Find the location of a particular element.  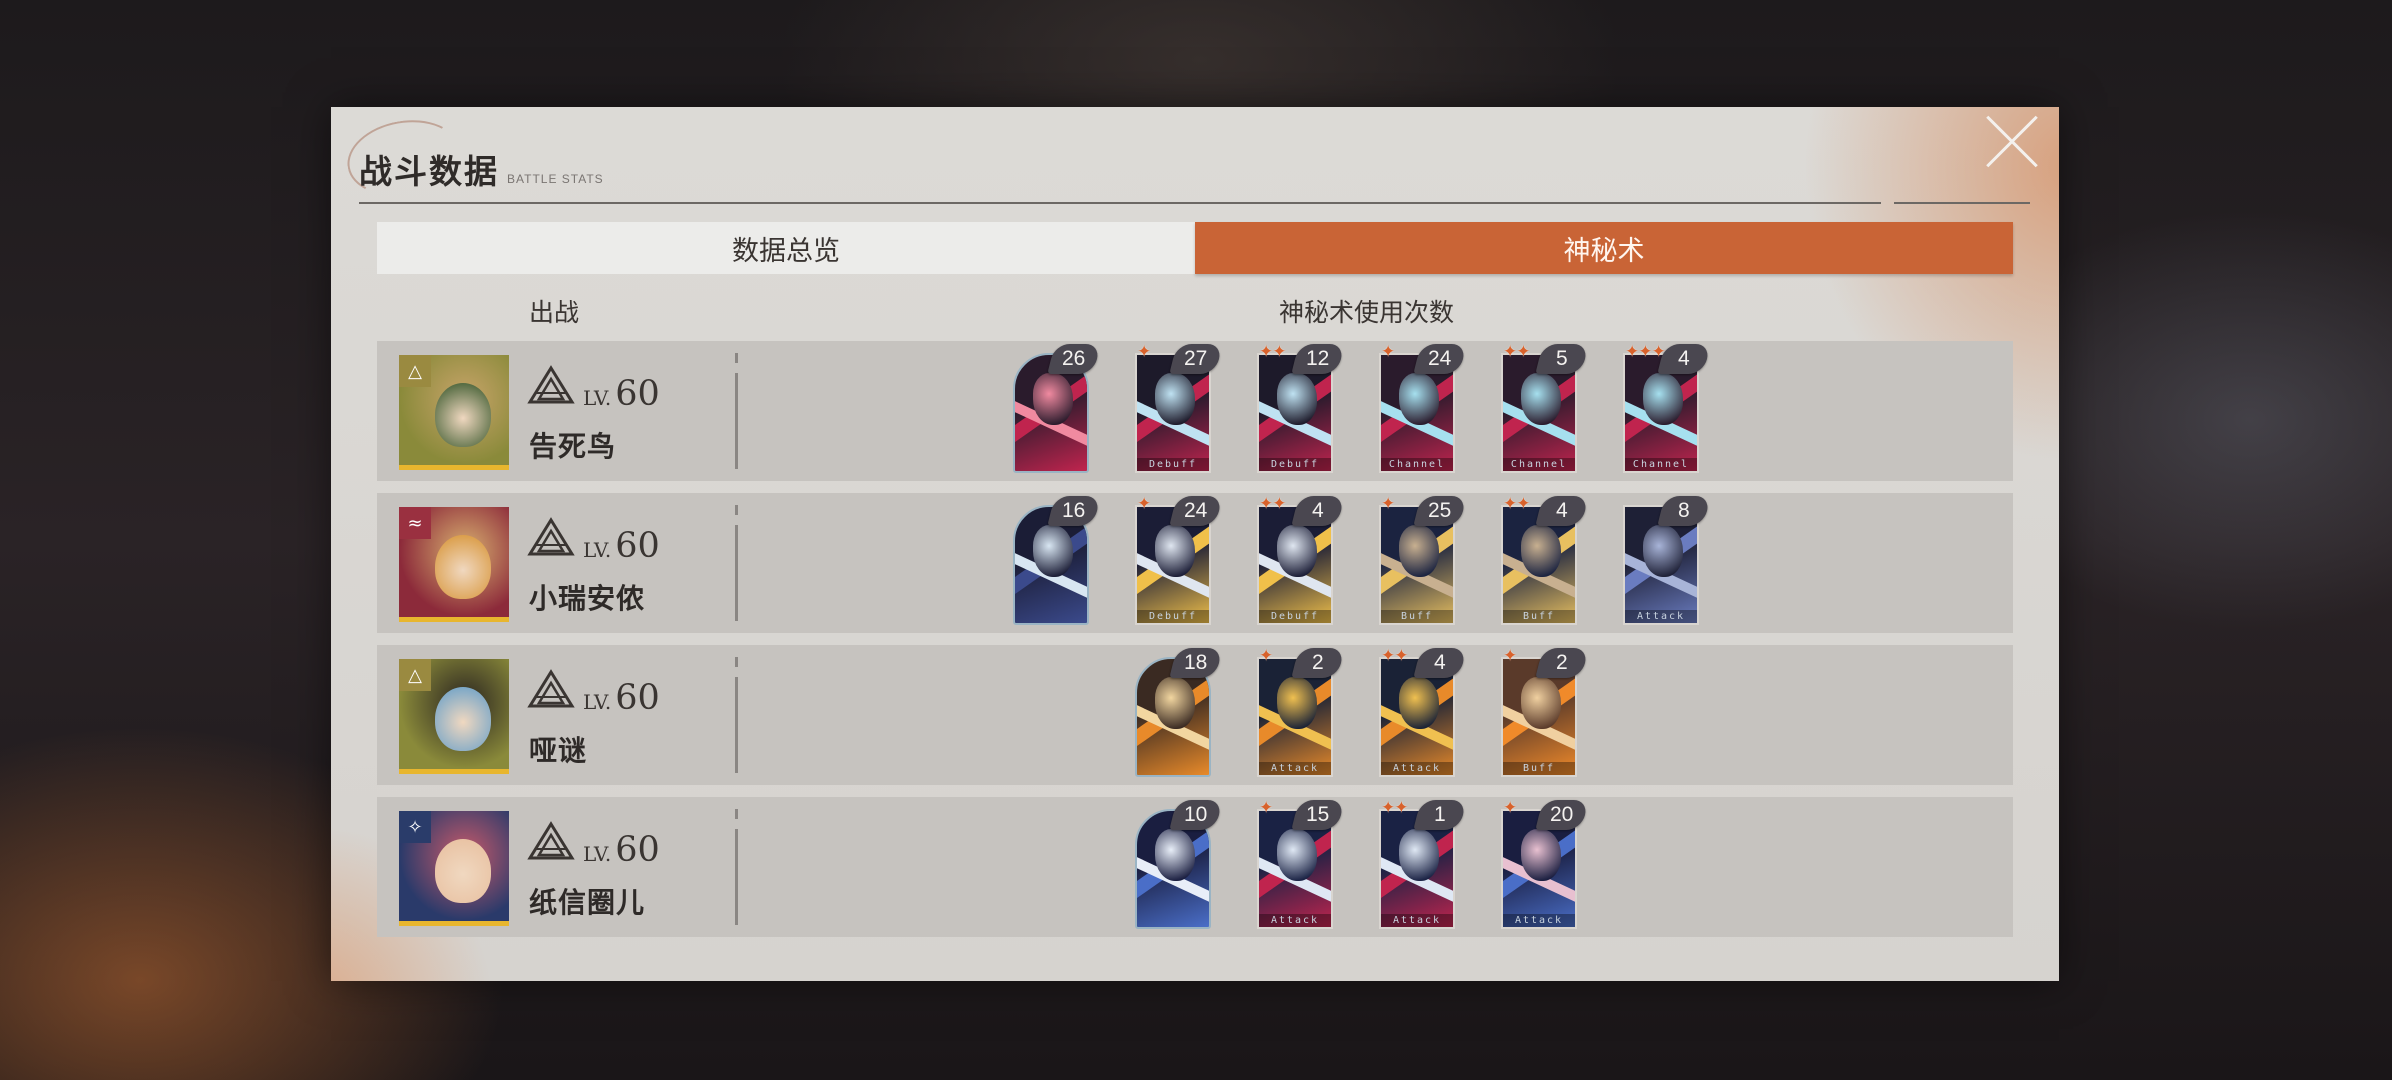

column-header-deployed: 出战 is located at coordinates (554, 312).